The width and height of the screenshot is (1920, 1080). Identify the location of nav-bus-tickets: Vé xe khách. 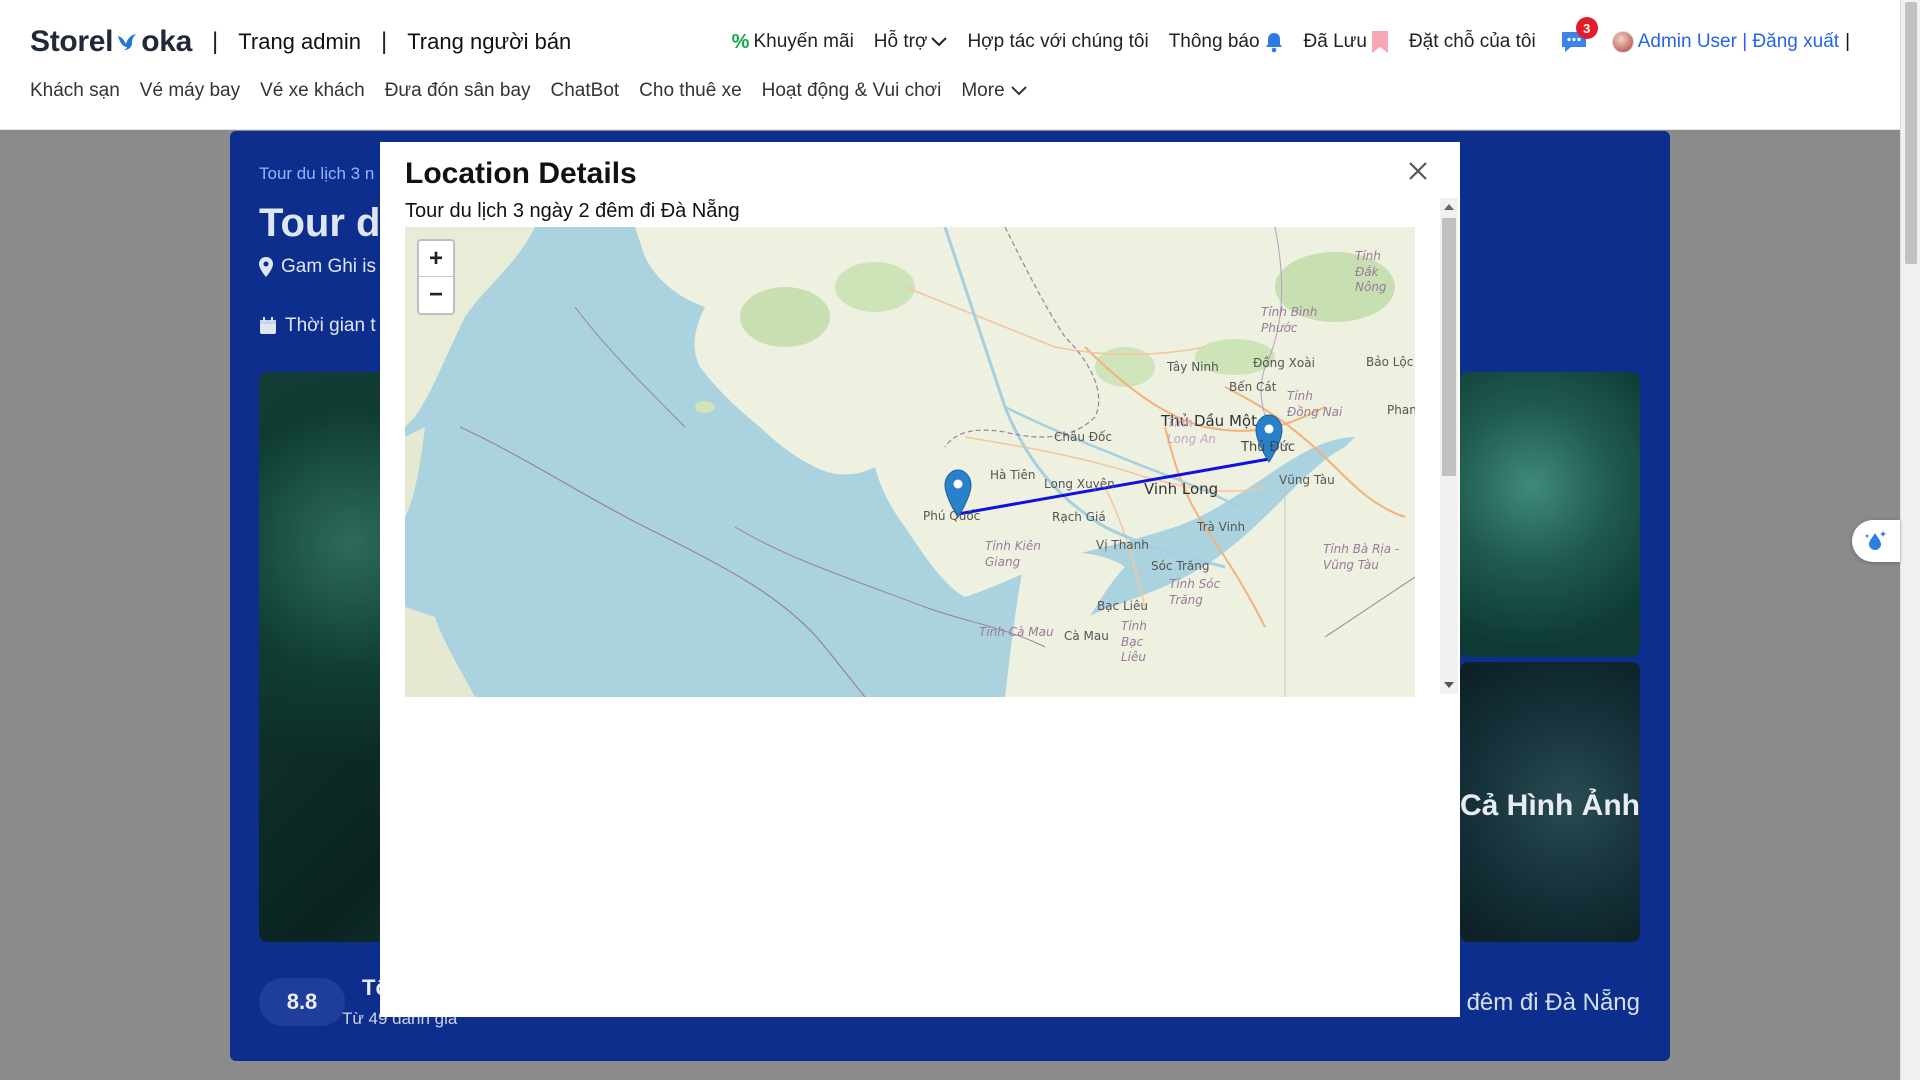
(312, 91).